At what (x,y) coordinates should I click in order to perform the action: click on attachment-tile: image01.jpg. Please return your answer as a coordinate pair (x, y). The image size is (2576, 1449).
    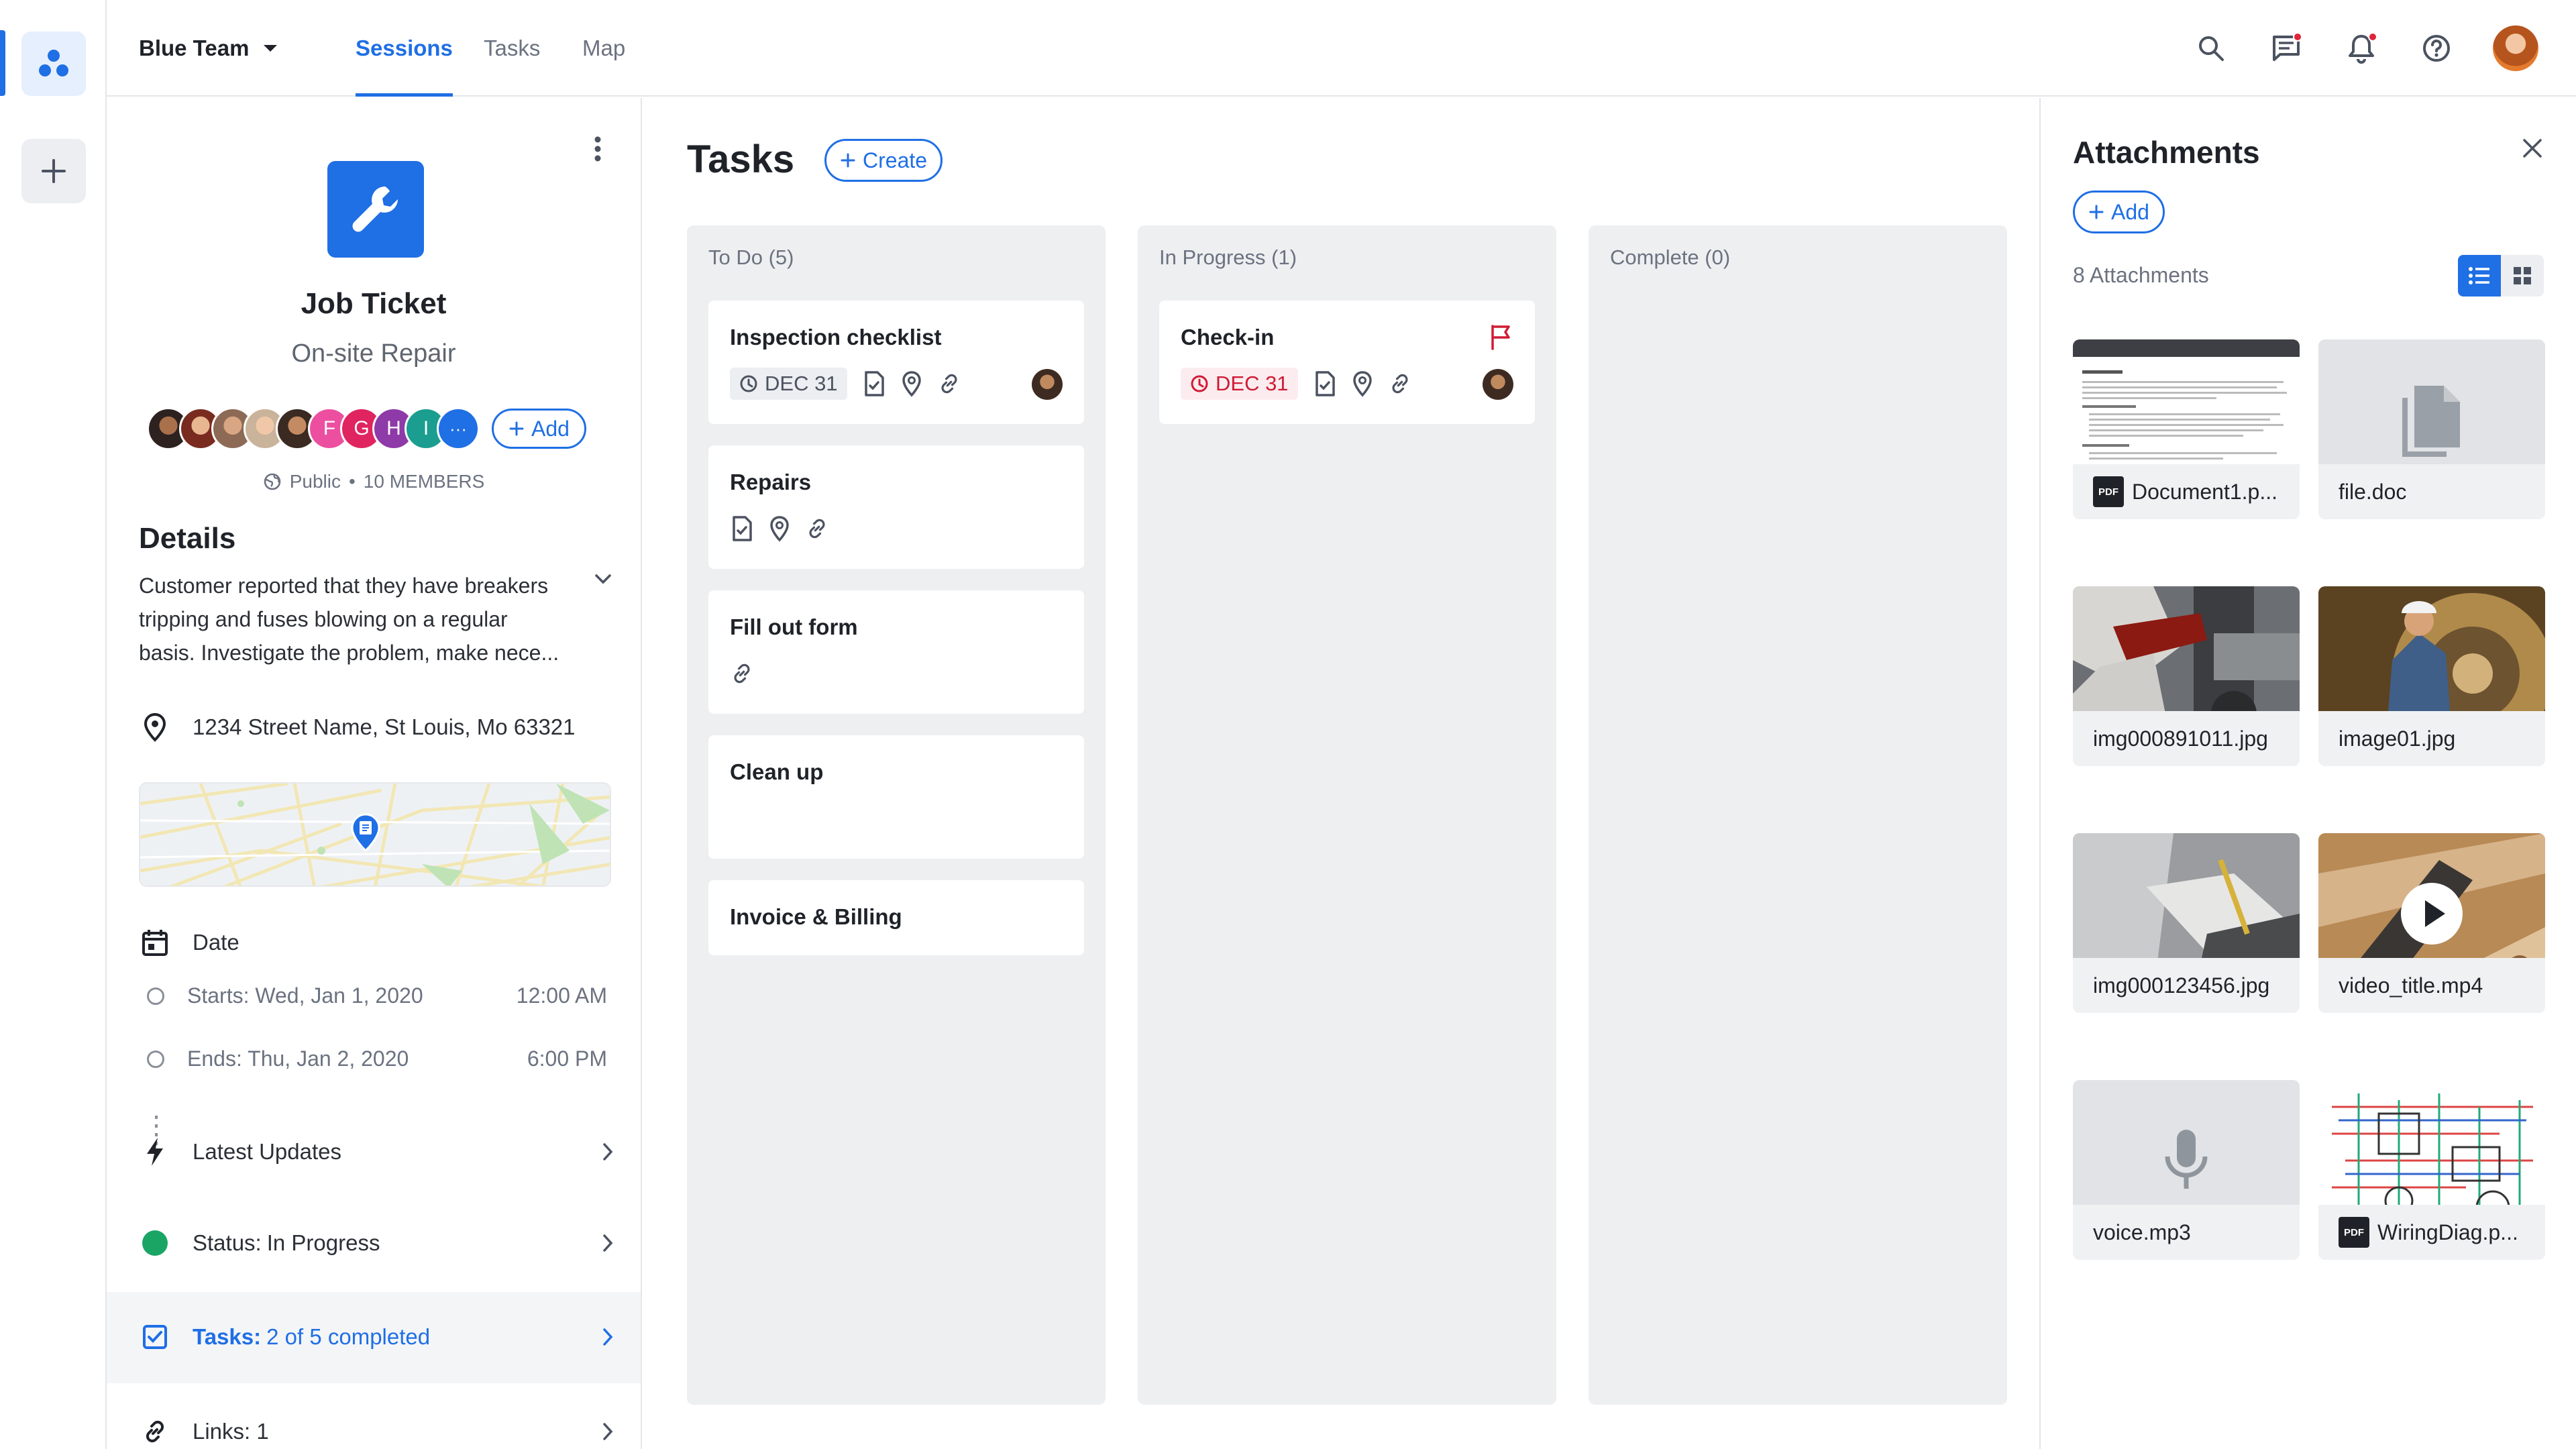
    Looking at the image, I should click on (2431, 676).